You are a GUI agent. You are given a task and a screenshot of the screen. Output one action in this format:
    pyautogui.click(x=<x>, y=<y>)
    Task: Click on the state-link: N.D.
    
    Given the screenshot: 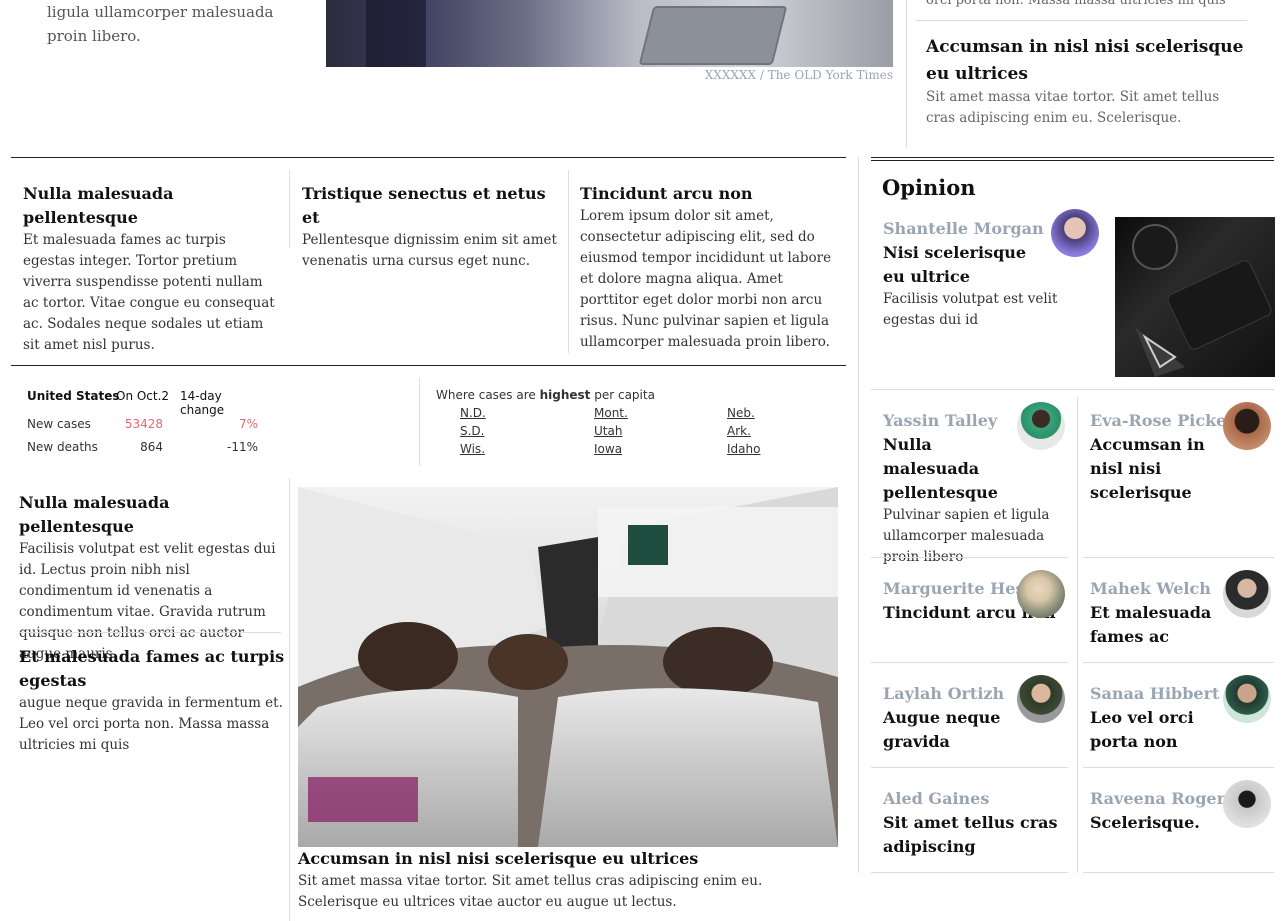 What is the action you would take?
    pyautogui.click(x=473, y=413)
    